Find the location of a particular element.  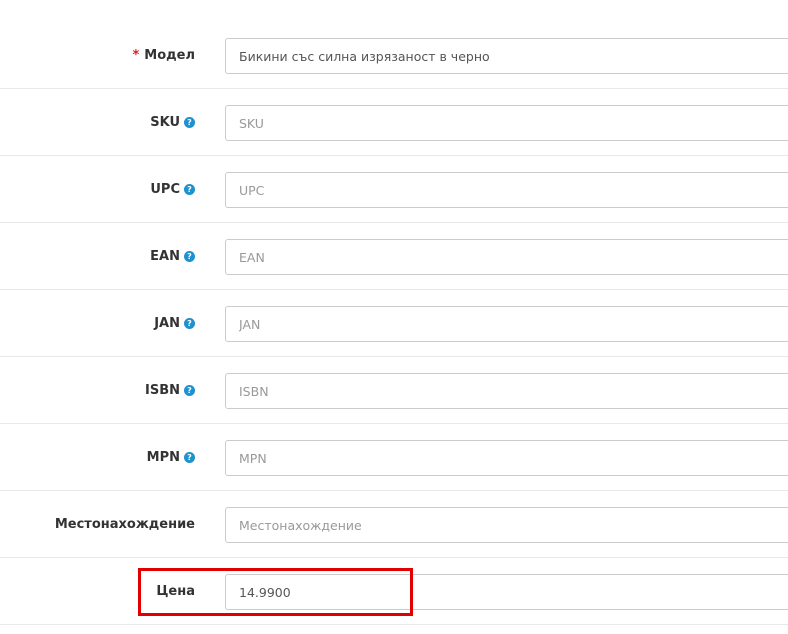

ean-label: EAN ? is located at coordinates (172, 256).